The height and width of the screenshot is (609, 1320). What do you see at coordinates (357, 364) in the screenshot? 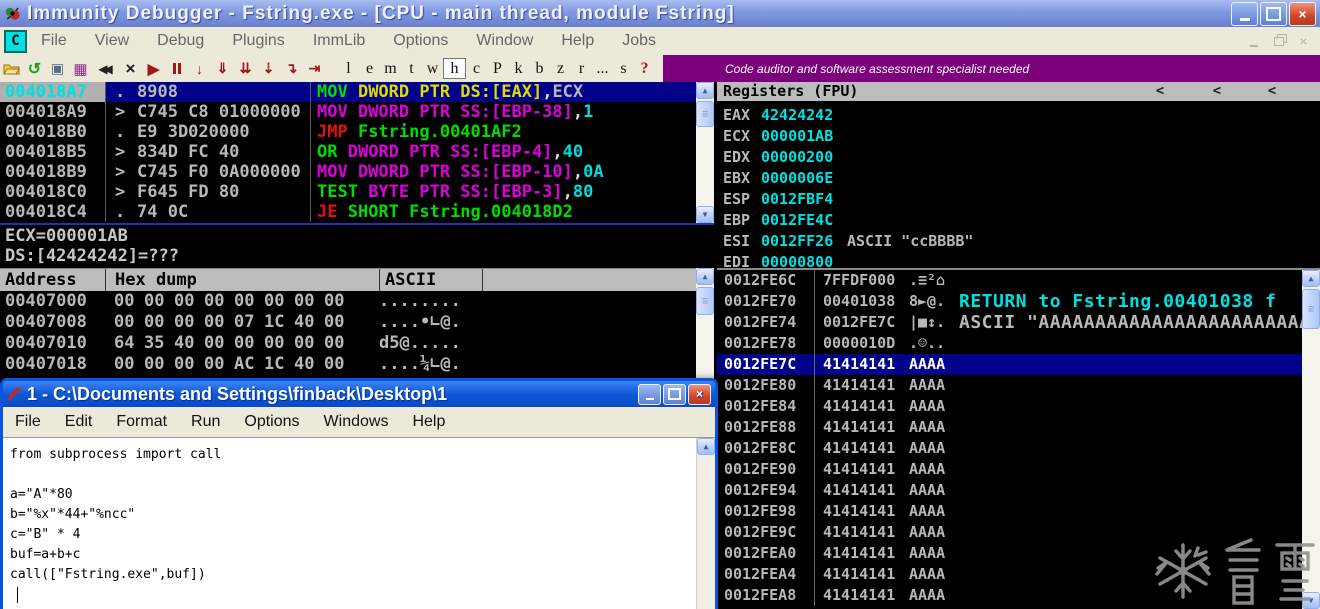
I see `dump-row: 00407018 00 00 00 00 AC 1C 40 00 ....¼∟@.` at bounding box center [357, 364].